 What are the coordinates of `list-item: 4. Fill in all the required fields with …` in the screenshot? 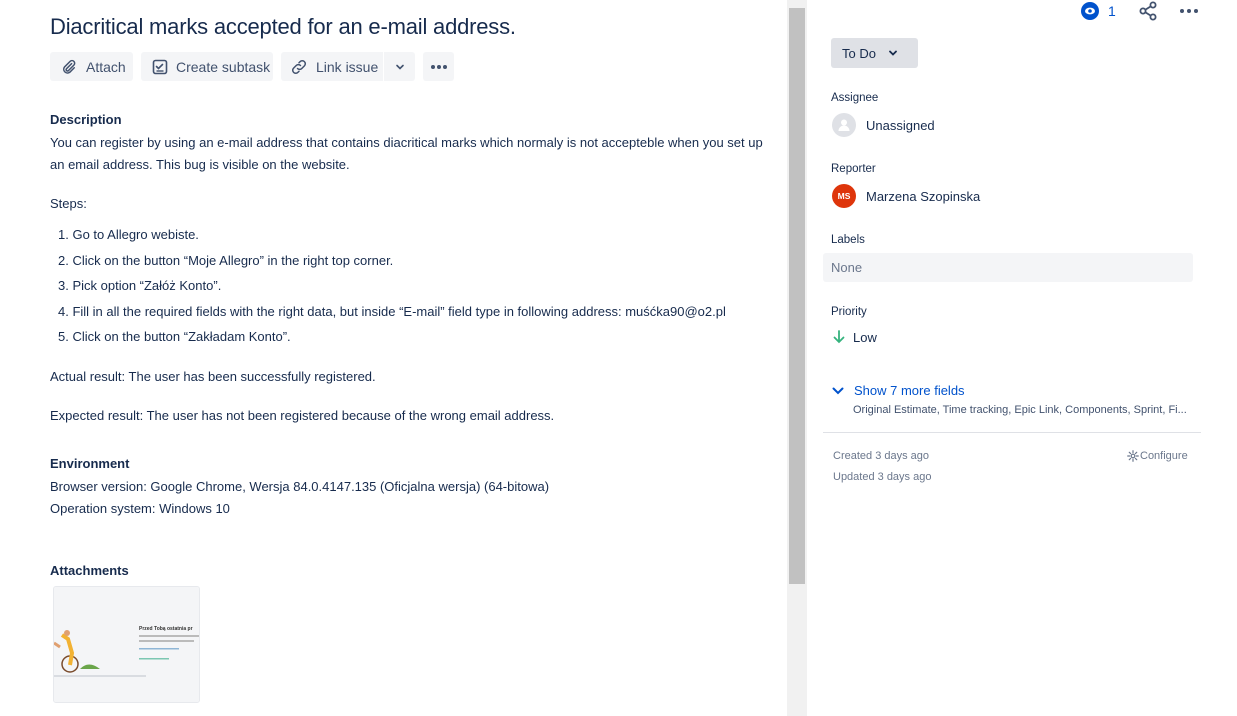 It's located at (392, 311).